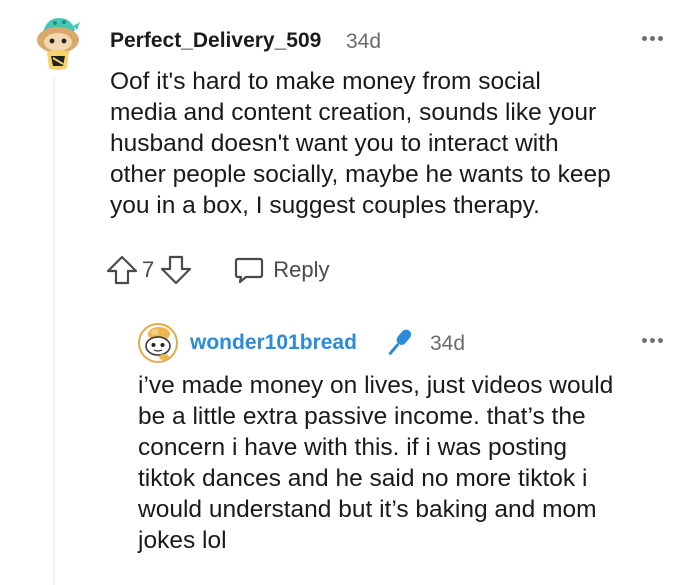 The width and height of the screenshot is (700, 585). I want to click on more-options-button, so click(652, 38).